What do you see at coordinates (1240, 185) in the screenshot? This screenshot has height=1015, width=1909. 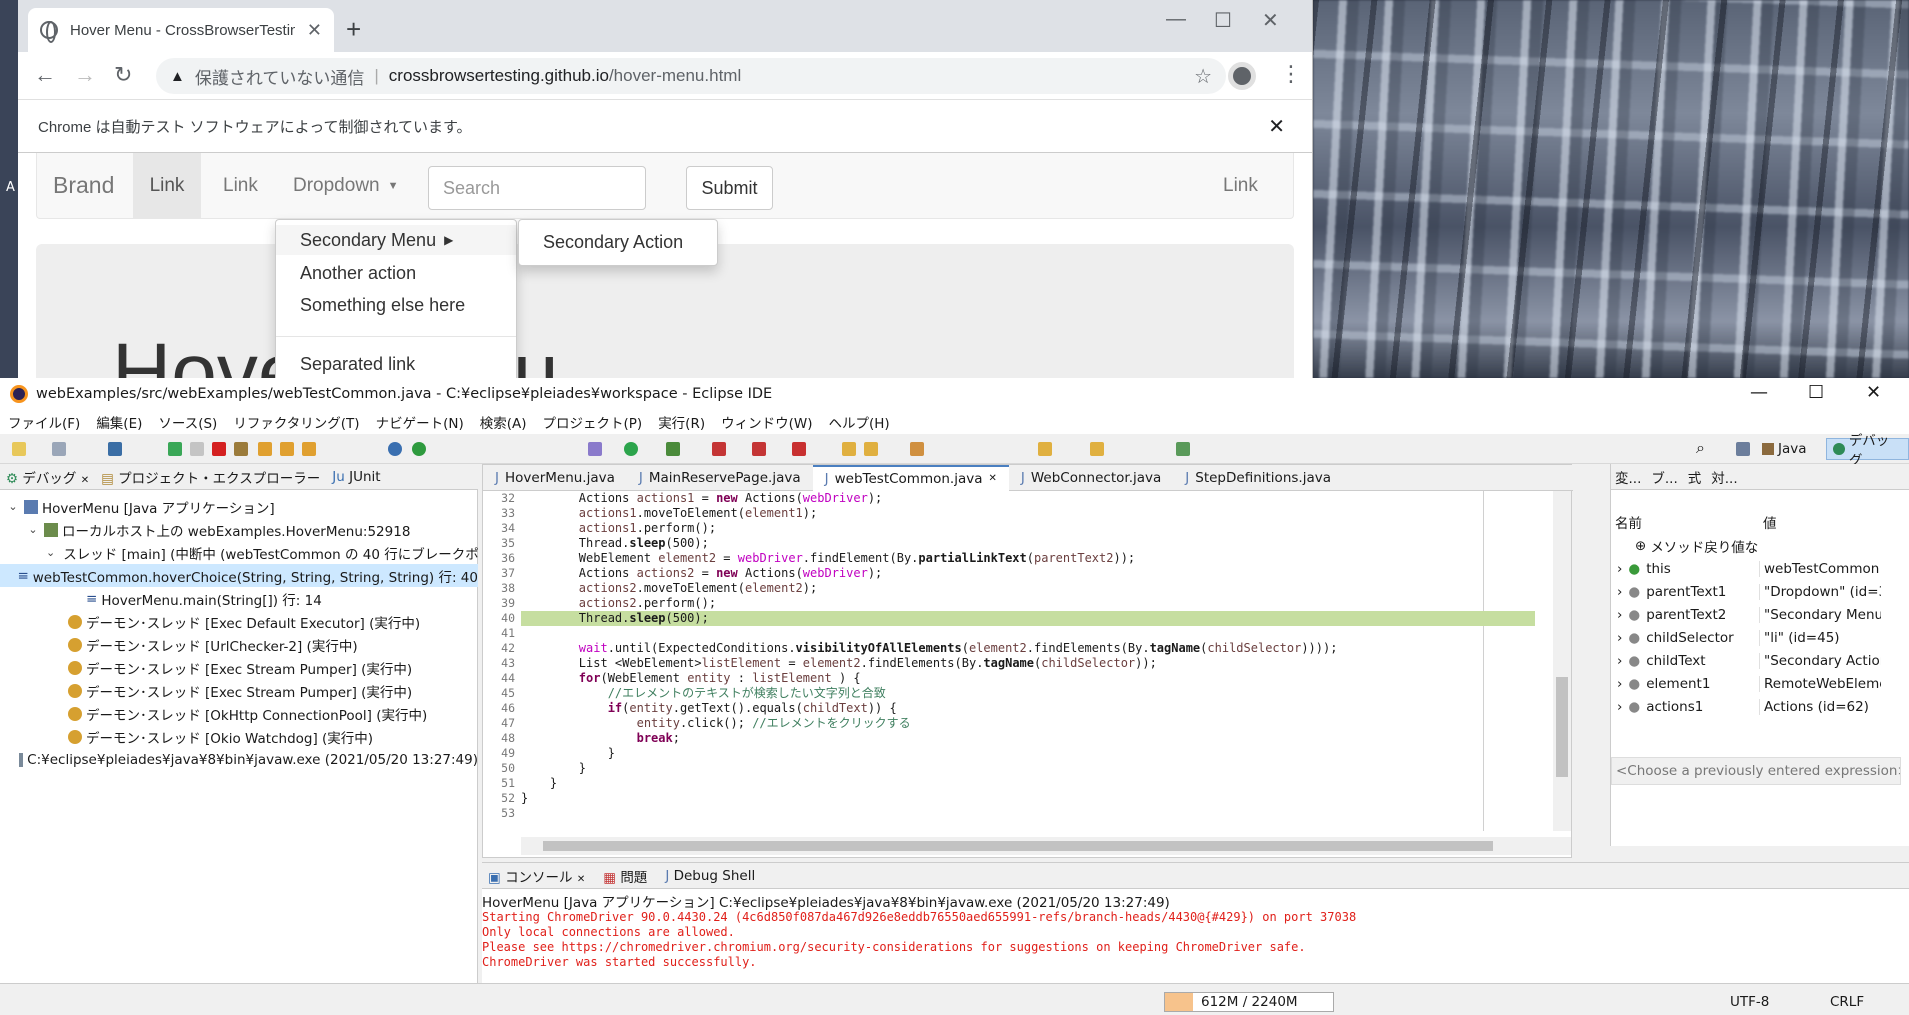 I see `nav-link-right: Link` at bounding box center [1240, 185].